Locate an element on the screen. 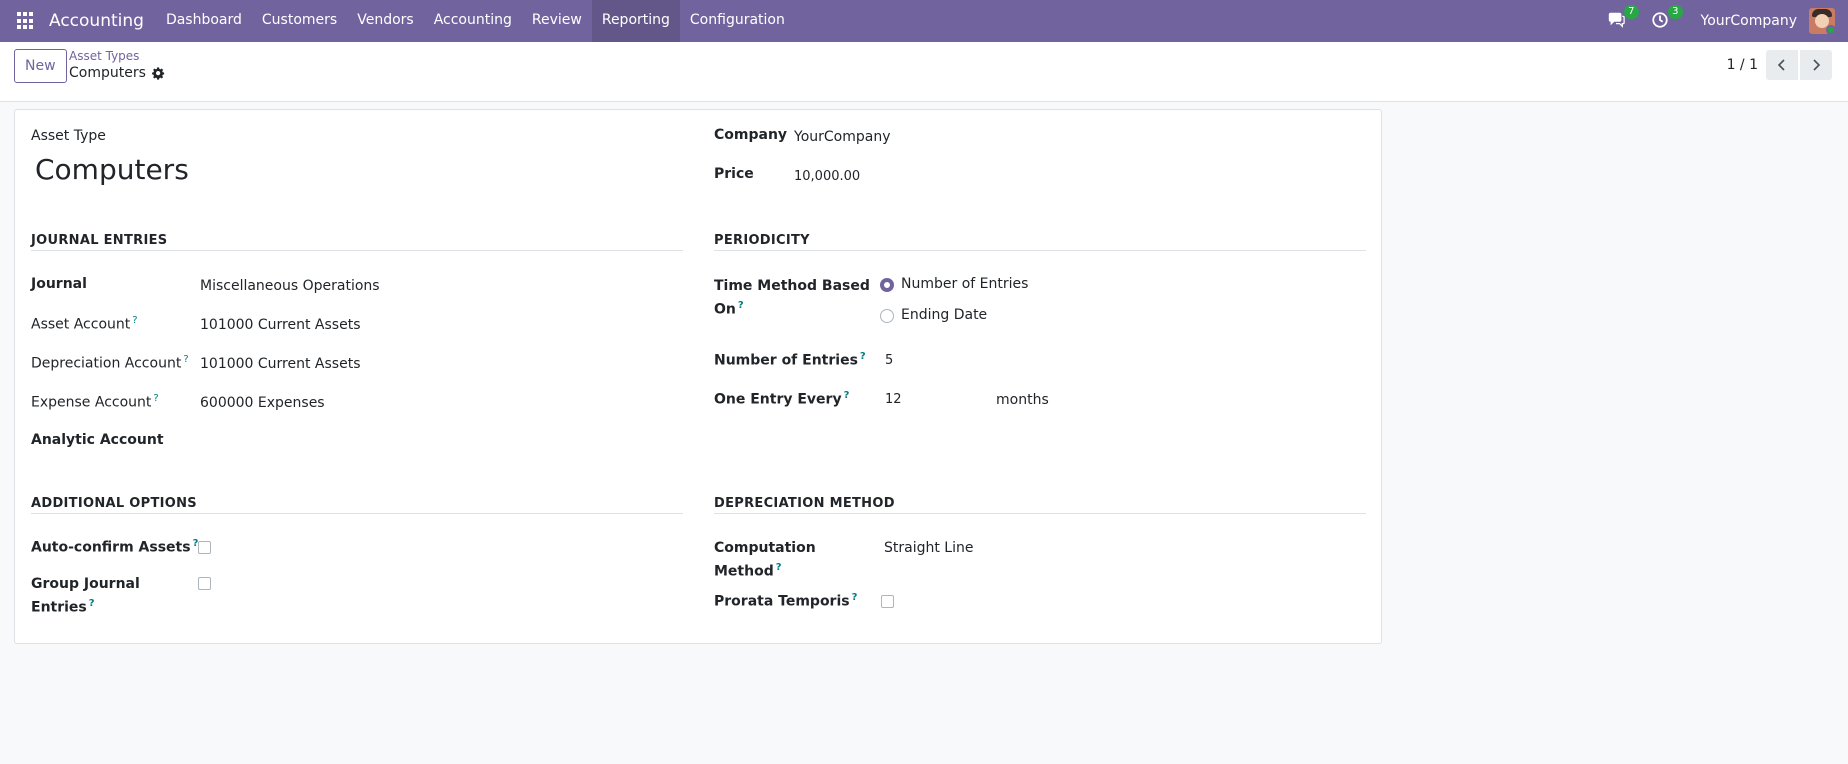  analytic-account-label: Analytic Account is located at coordinates (97, 440).